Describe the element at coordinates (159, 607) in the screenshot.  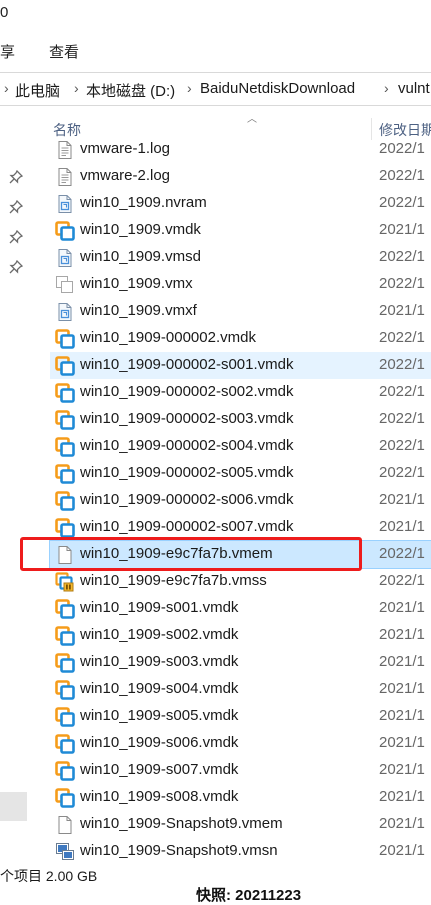
I see `file-name: win10_1909-s001.vmdk` at that location.